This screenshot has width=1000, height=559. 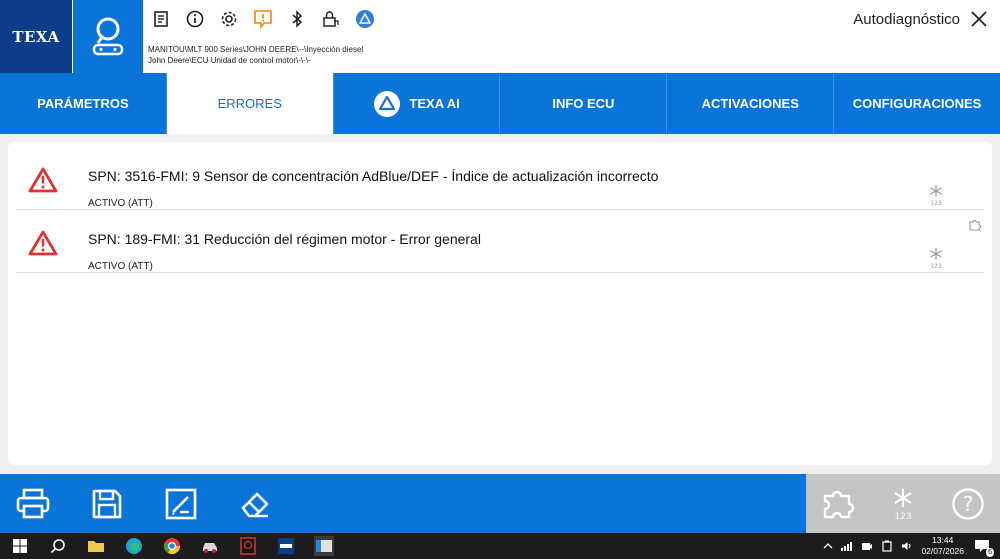 I want to click on idc-app-icon, so click(x=286, y=546).